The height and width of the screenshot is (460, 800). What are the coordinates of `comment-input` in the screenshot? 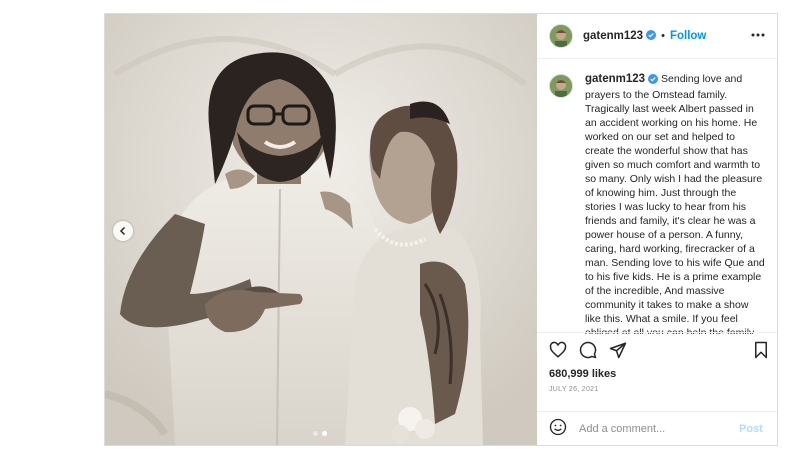 It's located at (654, 429).